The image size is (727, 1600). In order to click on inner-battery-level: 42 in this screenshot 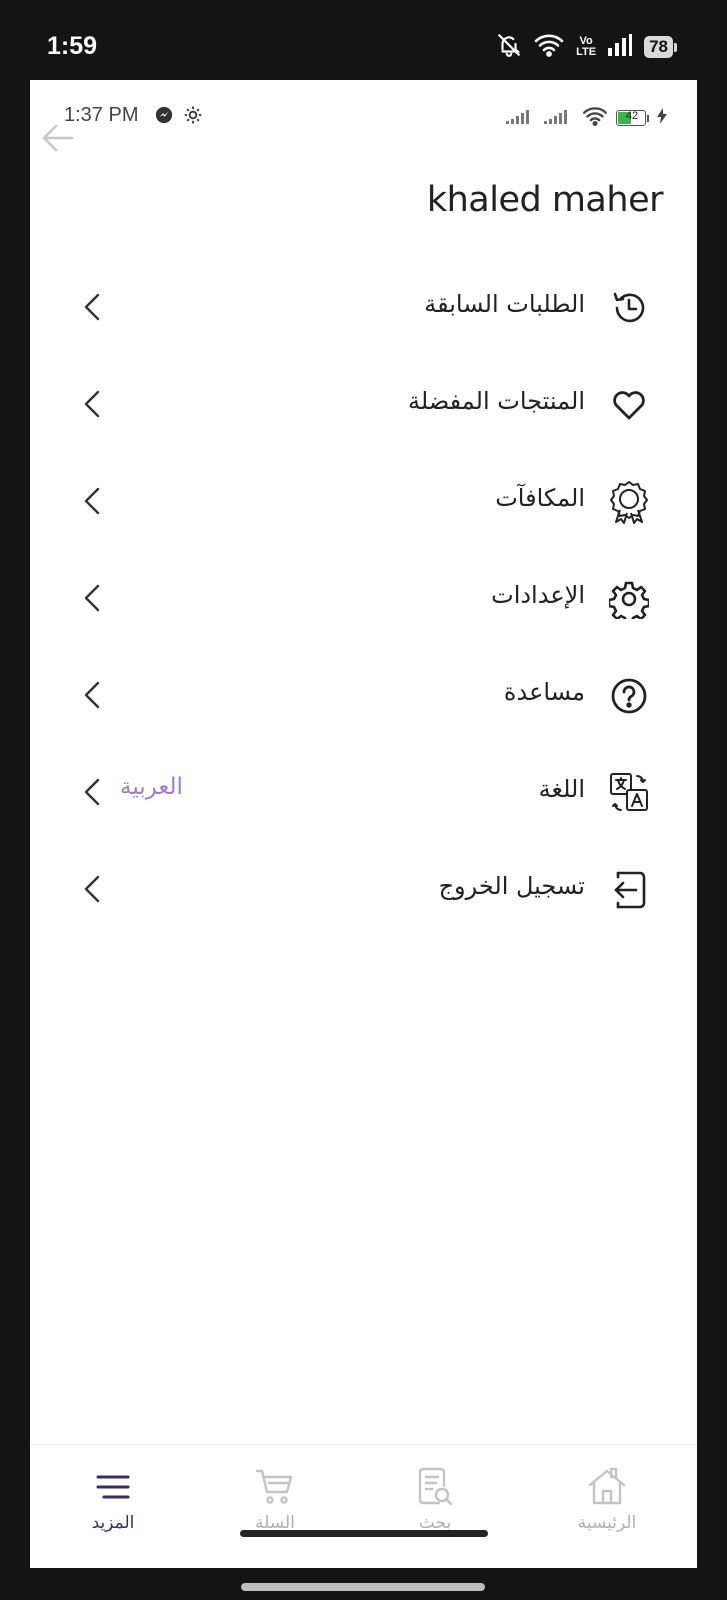, I will do `click(632, 116)`.